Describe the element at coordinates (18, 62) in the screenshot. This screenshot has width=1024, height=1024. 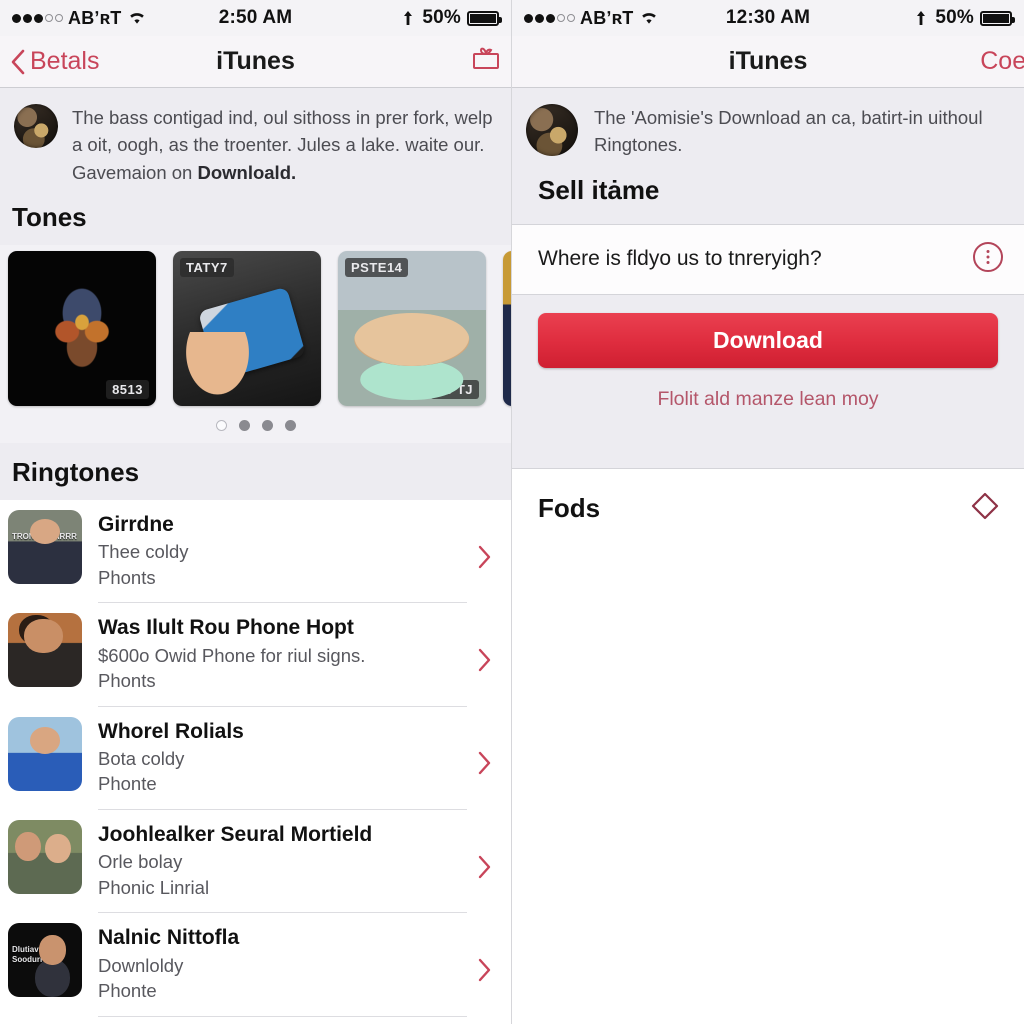
I see `chevron-left-icon` at that location.